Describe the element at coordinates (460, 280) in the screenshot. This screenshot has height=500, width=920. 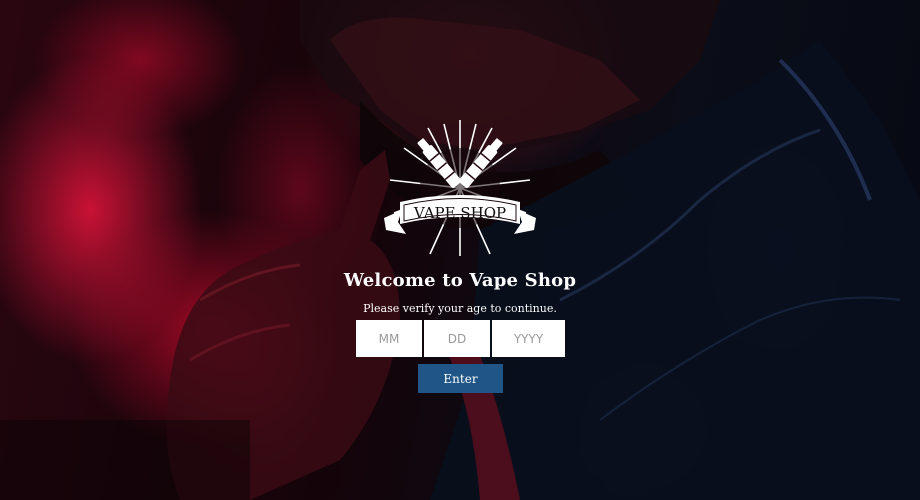
I see `page-title: Welcome to Vape Shop` at that location.